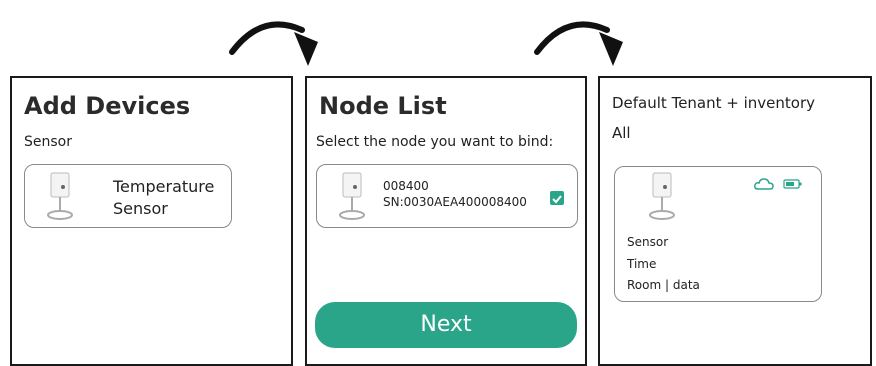  Describe the element at coordinates (764, 184) in the screenshot. I see `cloud-icon` at that location.